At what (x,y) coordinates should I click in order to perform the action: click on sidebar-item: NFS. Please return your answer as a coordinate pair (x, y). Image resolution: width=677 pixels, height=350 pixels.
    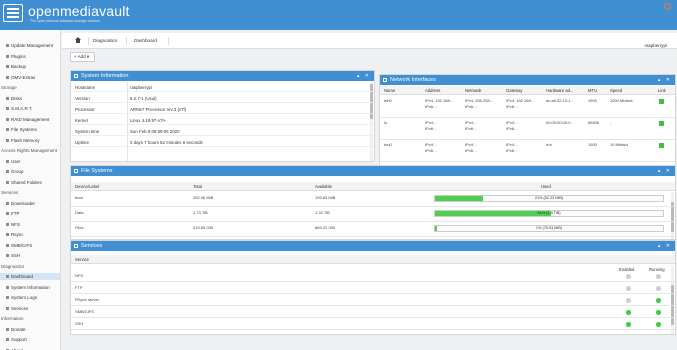
    Looking at the image, I should click on (30, 224).